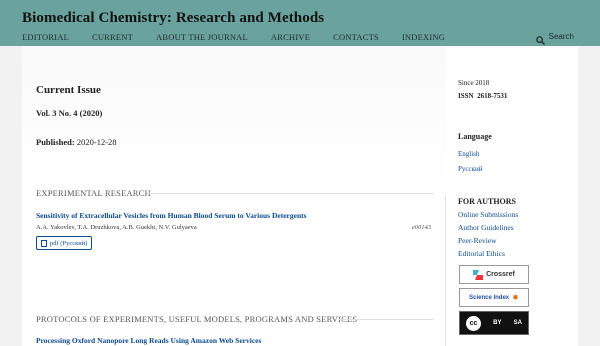  What do you see at coordinates (470, 169) in the screenshot?
I see `language-russian: Русский` at bounding box center [470, 169].